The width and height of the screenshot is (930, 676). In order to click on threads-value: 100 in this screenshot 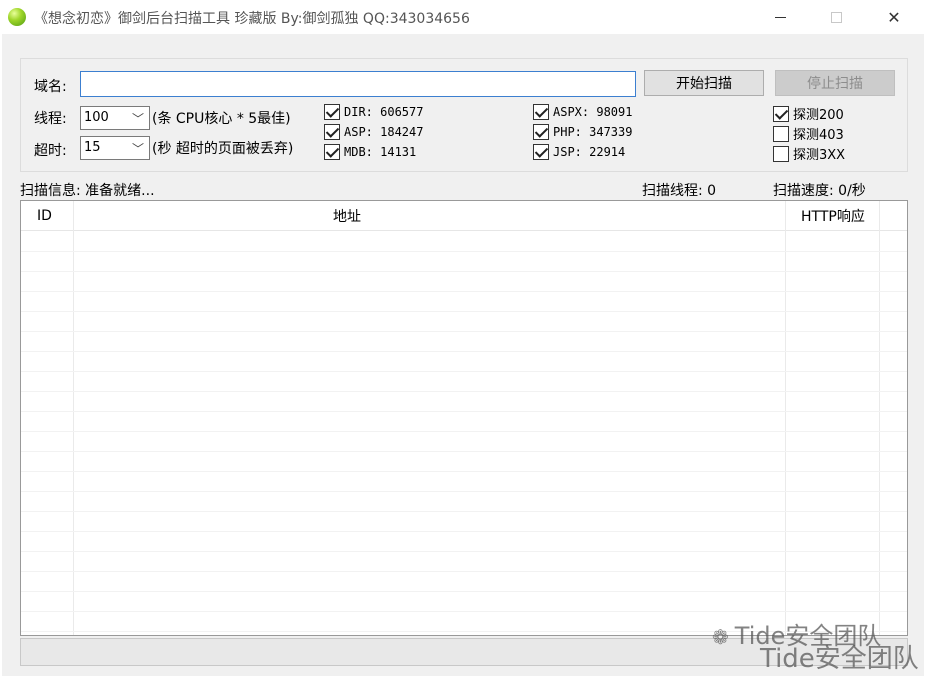, I will do `click(96, 117)`.